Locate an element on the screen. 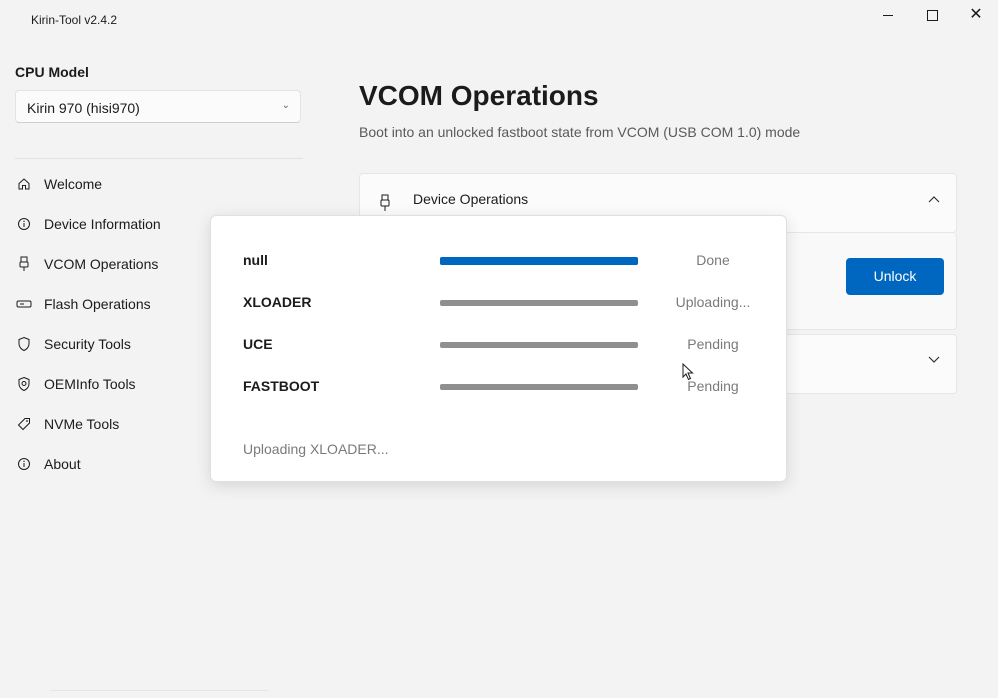 This screenshot has height=698, width=998. maximize-icon is located at coordinates (932, 15).